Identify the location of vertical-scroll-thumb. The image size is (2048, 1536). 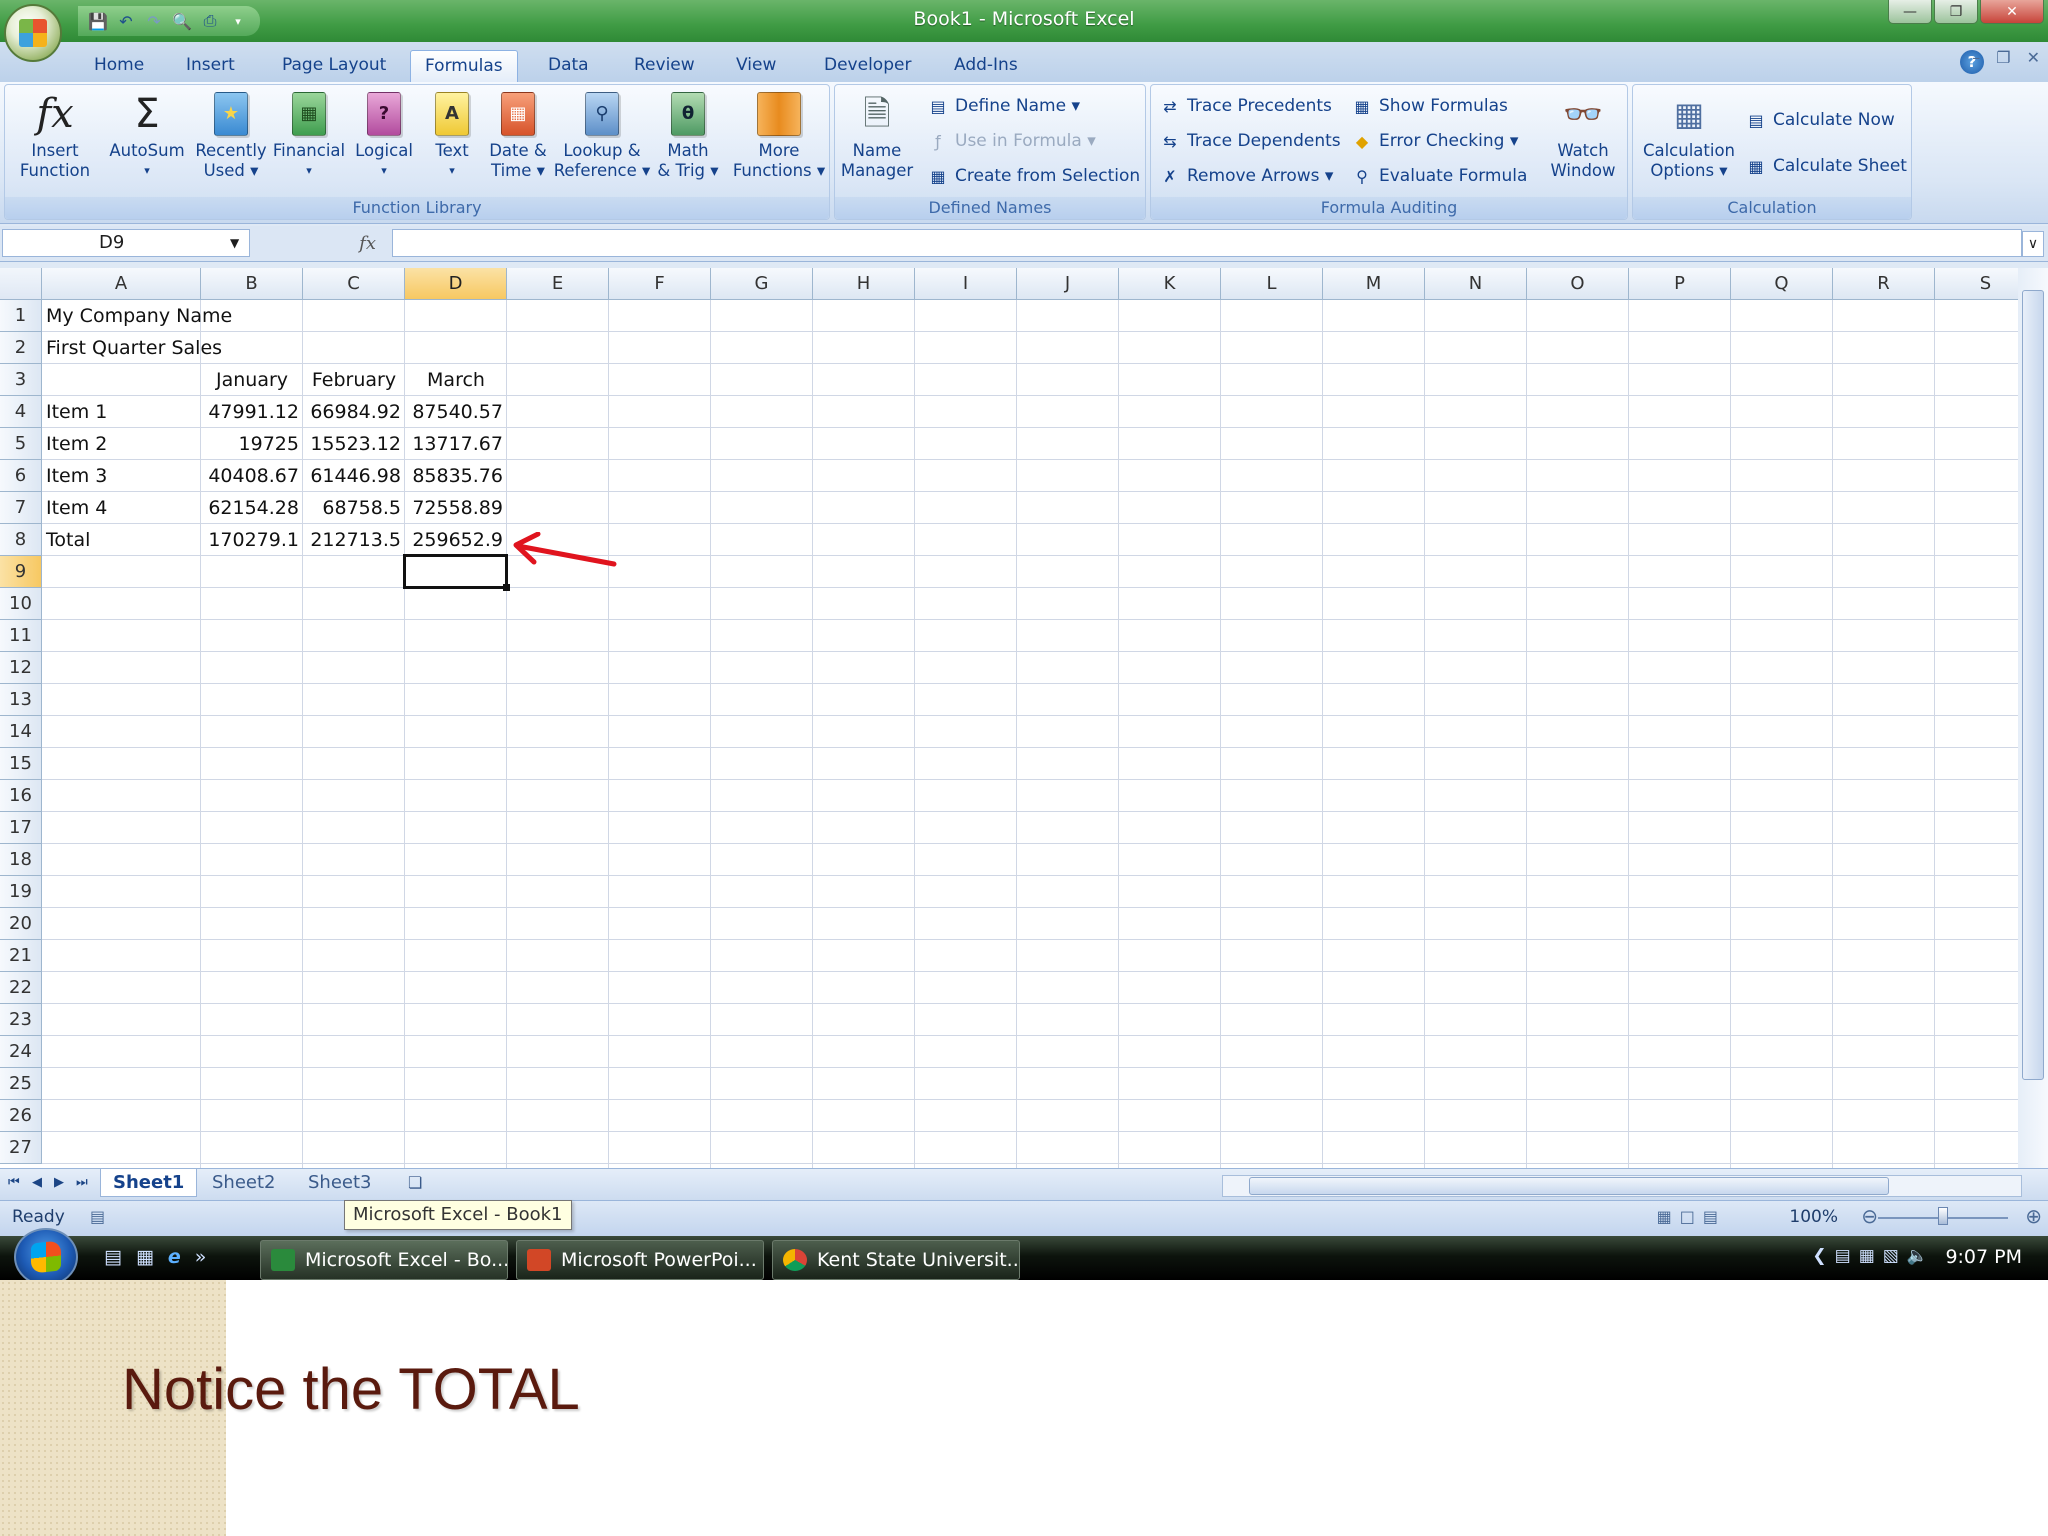
(2033, 685).